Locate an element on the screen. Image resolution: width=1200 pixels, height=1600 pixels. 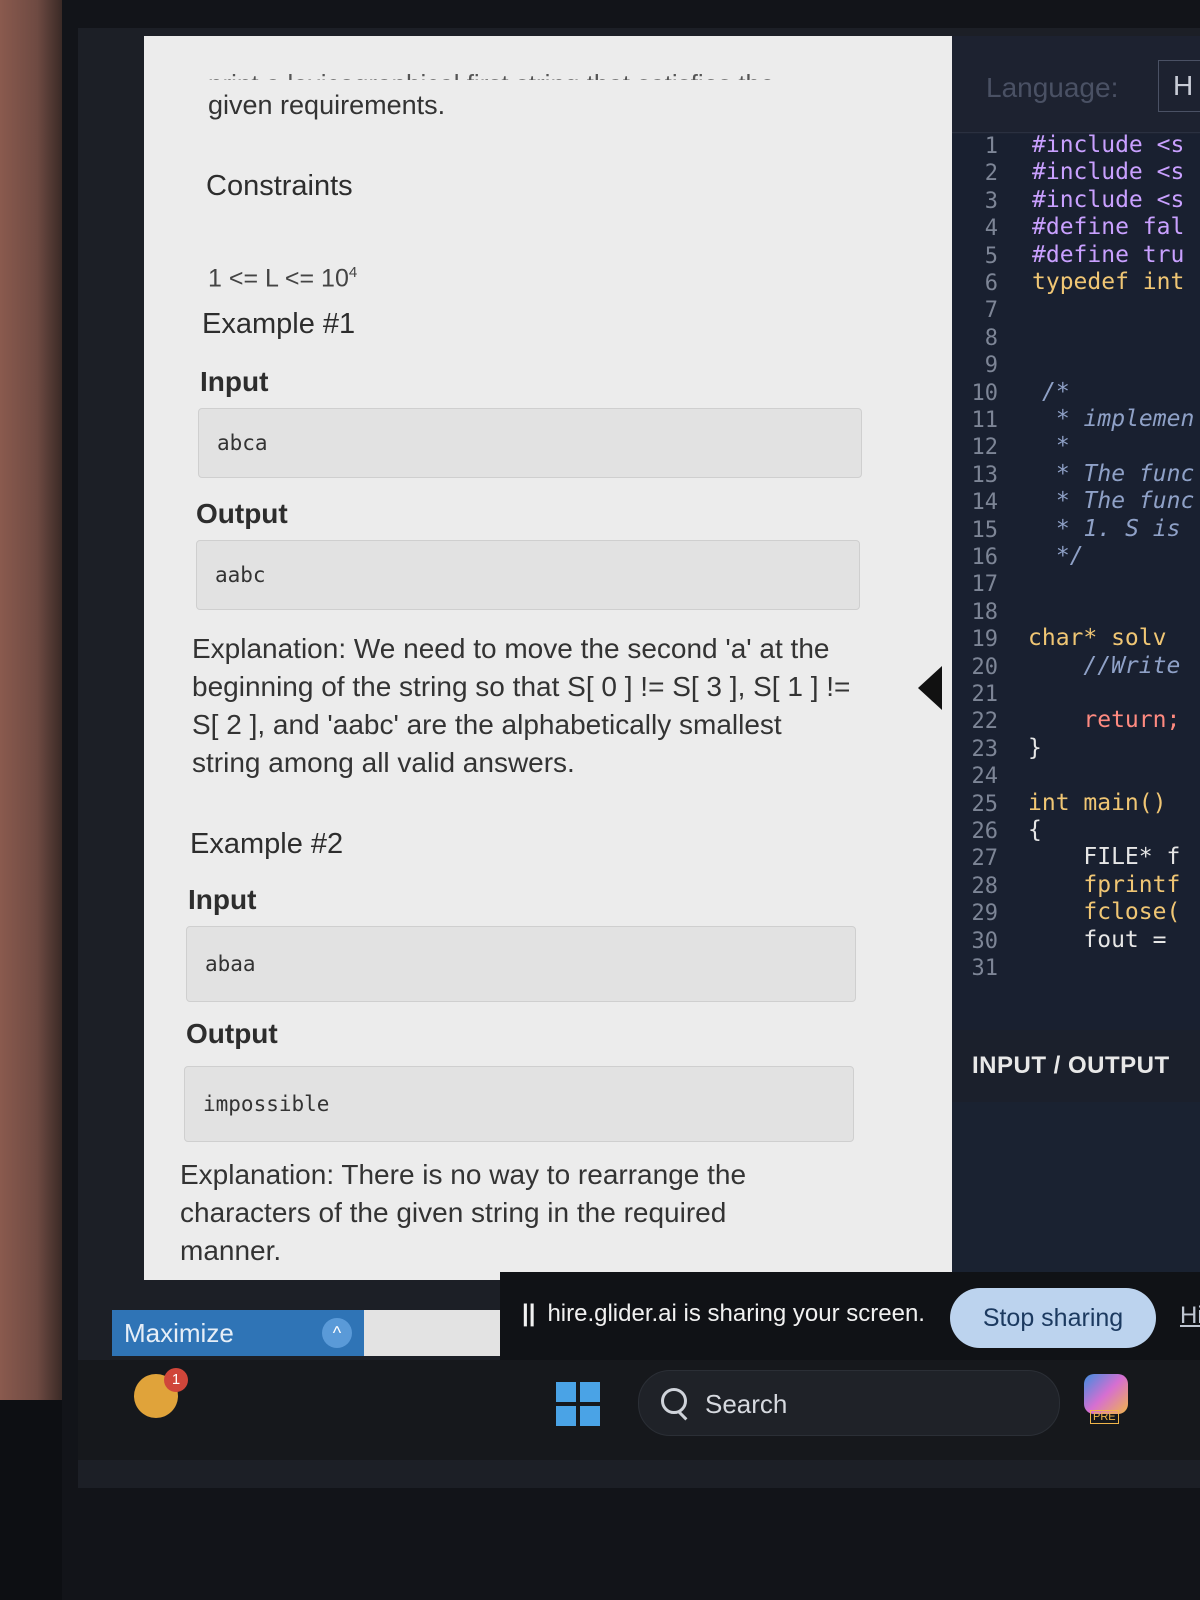
line-number: 11 is located at coordinates (985, 420).